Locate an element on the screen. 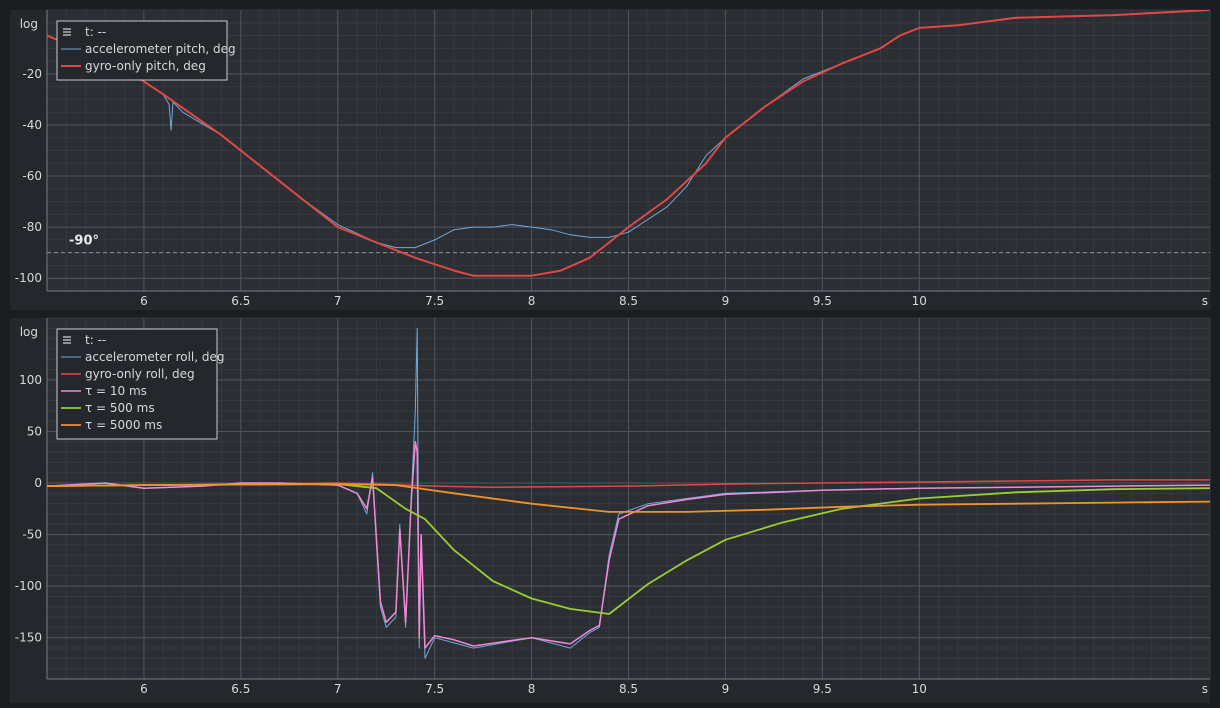 Image resolution: width=1220 pixels, height=708 pixels. legend-entry: τ = 10 ms is located at coordinates (116, 391).